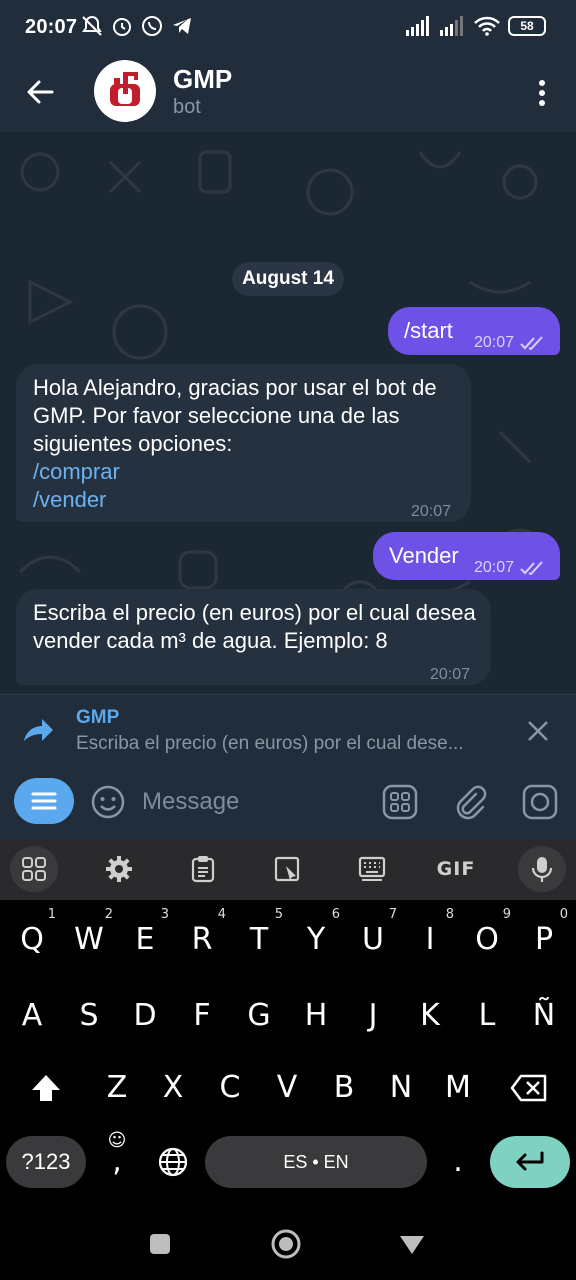 Image resolution: width=576 pixels, height=1280 pixels. I want to click on key-f: F, so click(202, 1016).